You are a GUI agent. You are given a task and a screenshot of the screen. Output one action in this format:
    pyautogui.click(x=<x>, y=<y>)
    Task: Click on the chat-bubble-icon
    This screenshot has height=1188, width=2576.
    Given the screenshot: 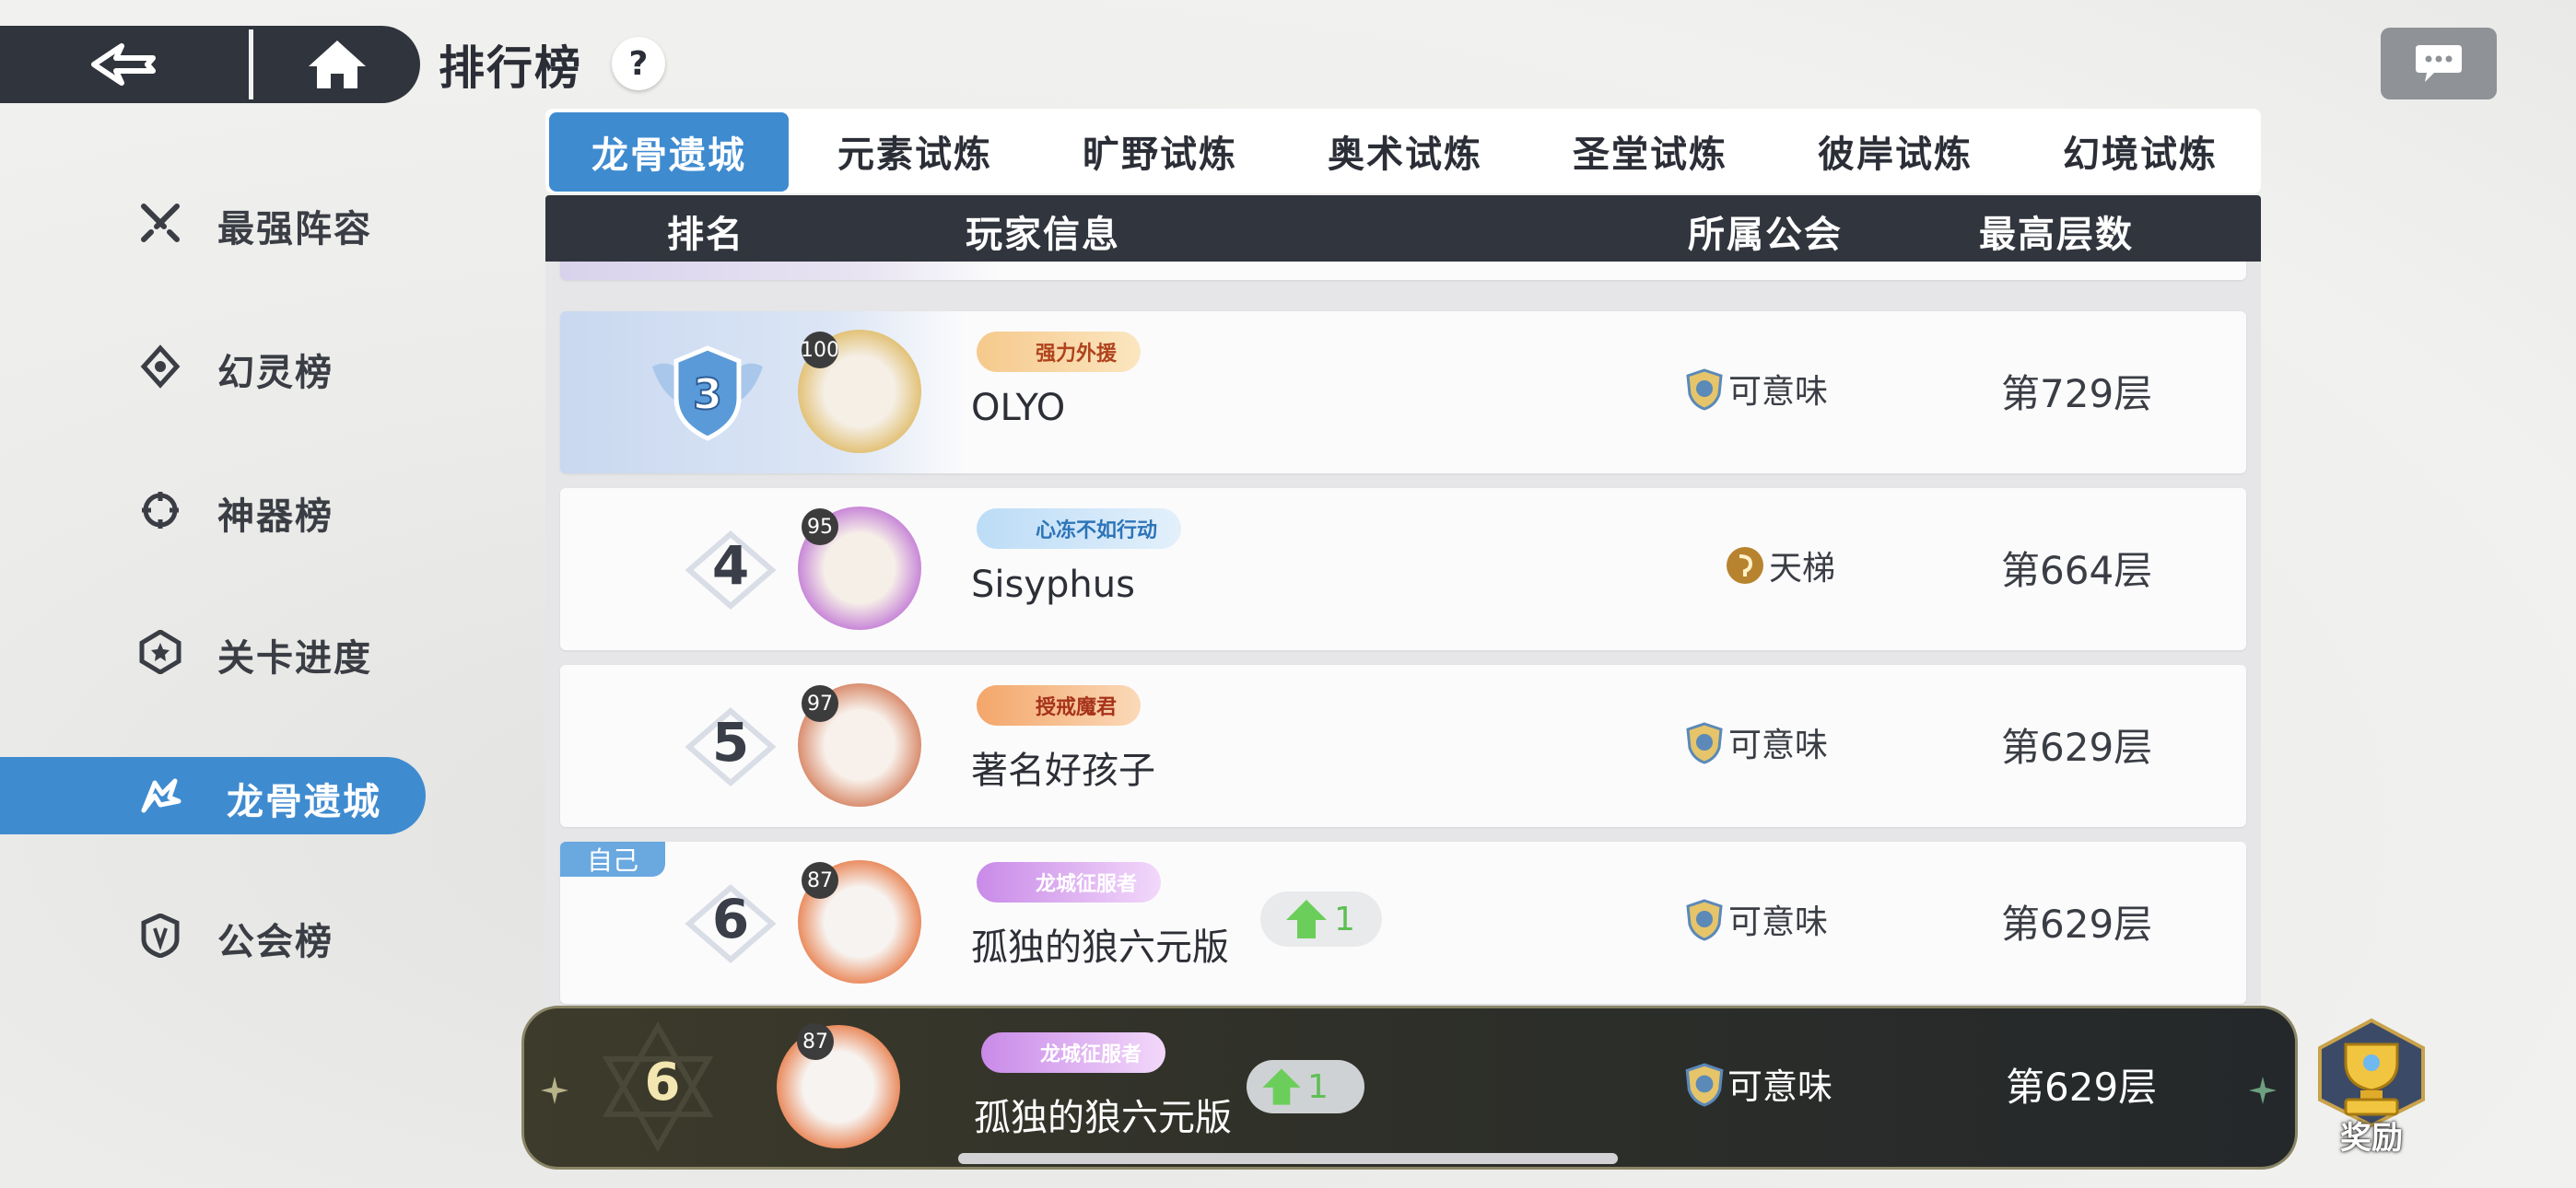 What is the action you would take?
    pyautogui.click(x=2439, y=64)
    